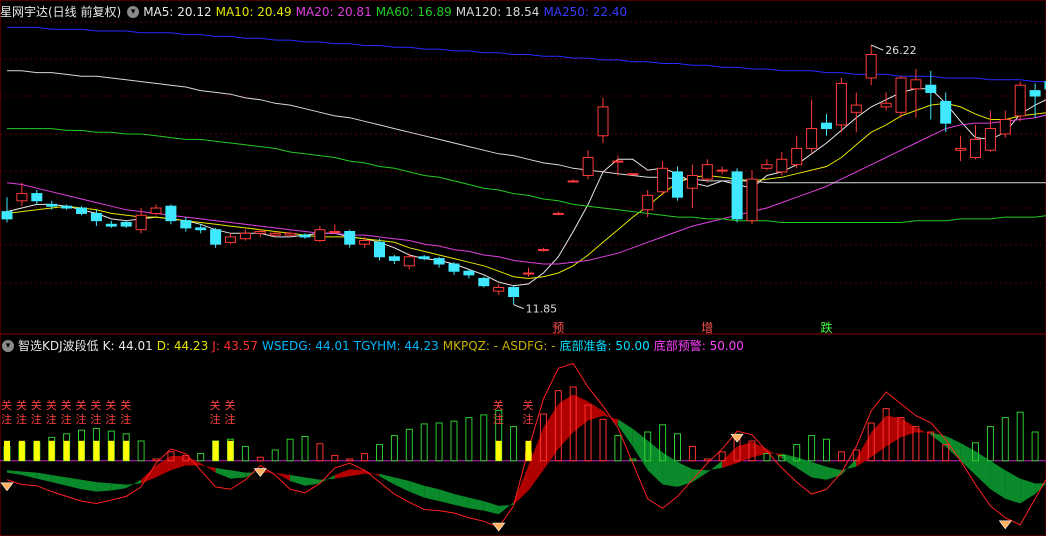 The width and height of the screenshot is (1046, 536). Describe the element at coordinates (333, 12) in the screenshot. I see `ma20-label: MA20: 20.81` at that location.